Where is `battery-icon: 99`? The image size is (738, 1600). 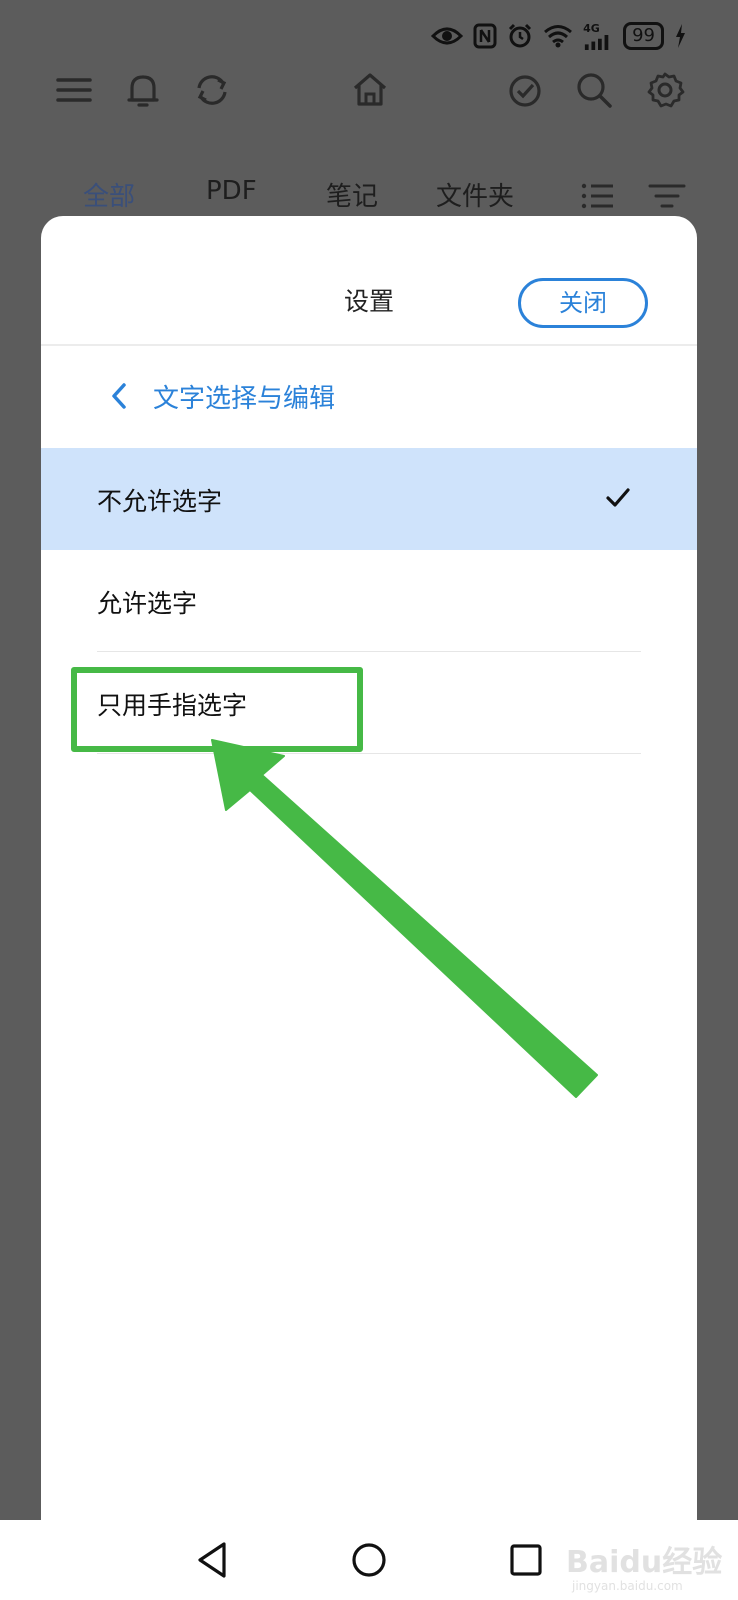 battery-icon: 99 is located at coordinates (643, 36).